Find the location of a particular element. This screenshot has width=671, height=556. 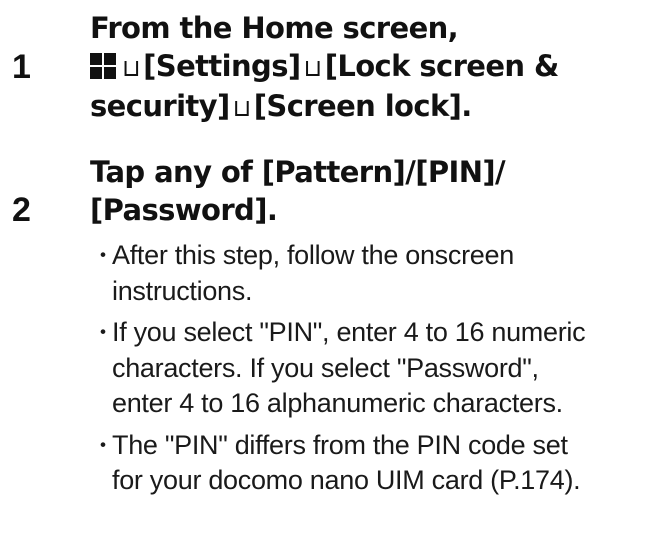

instruction-line: security] ⊔ [Screen lock]. is located at coordinates (377, 107).